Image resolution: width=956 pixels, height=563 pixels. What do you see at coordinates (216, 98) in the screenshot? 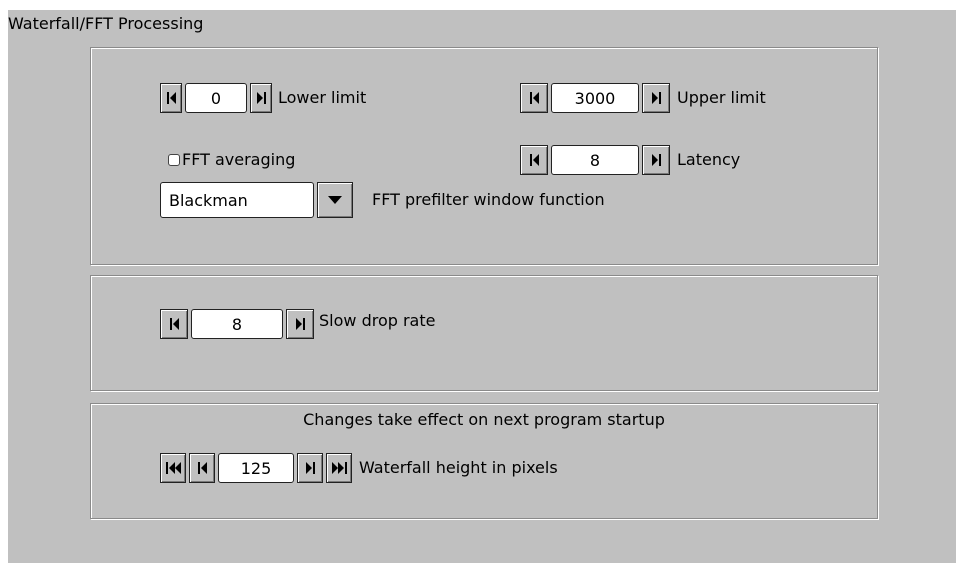
I see `lower-limit-value: 0` at bounding box center [216, 98].